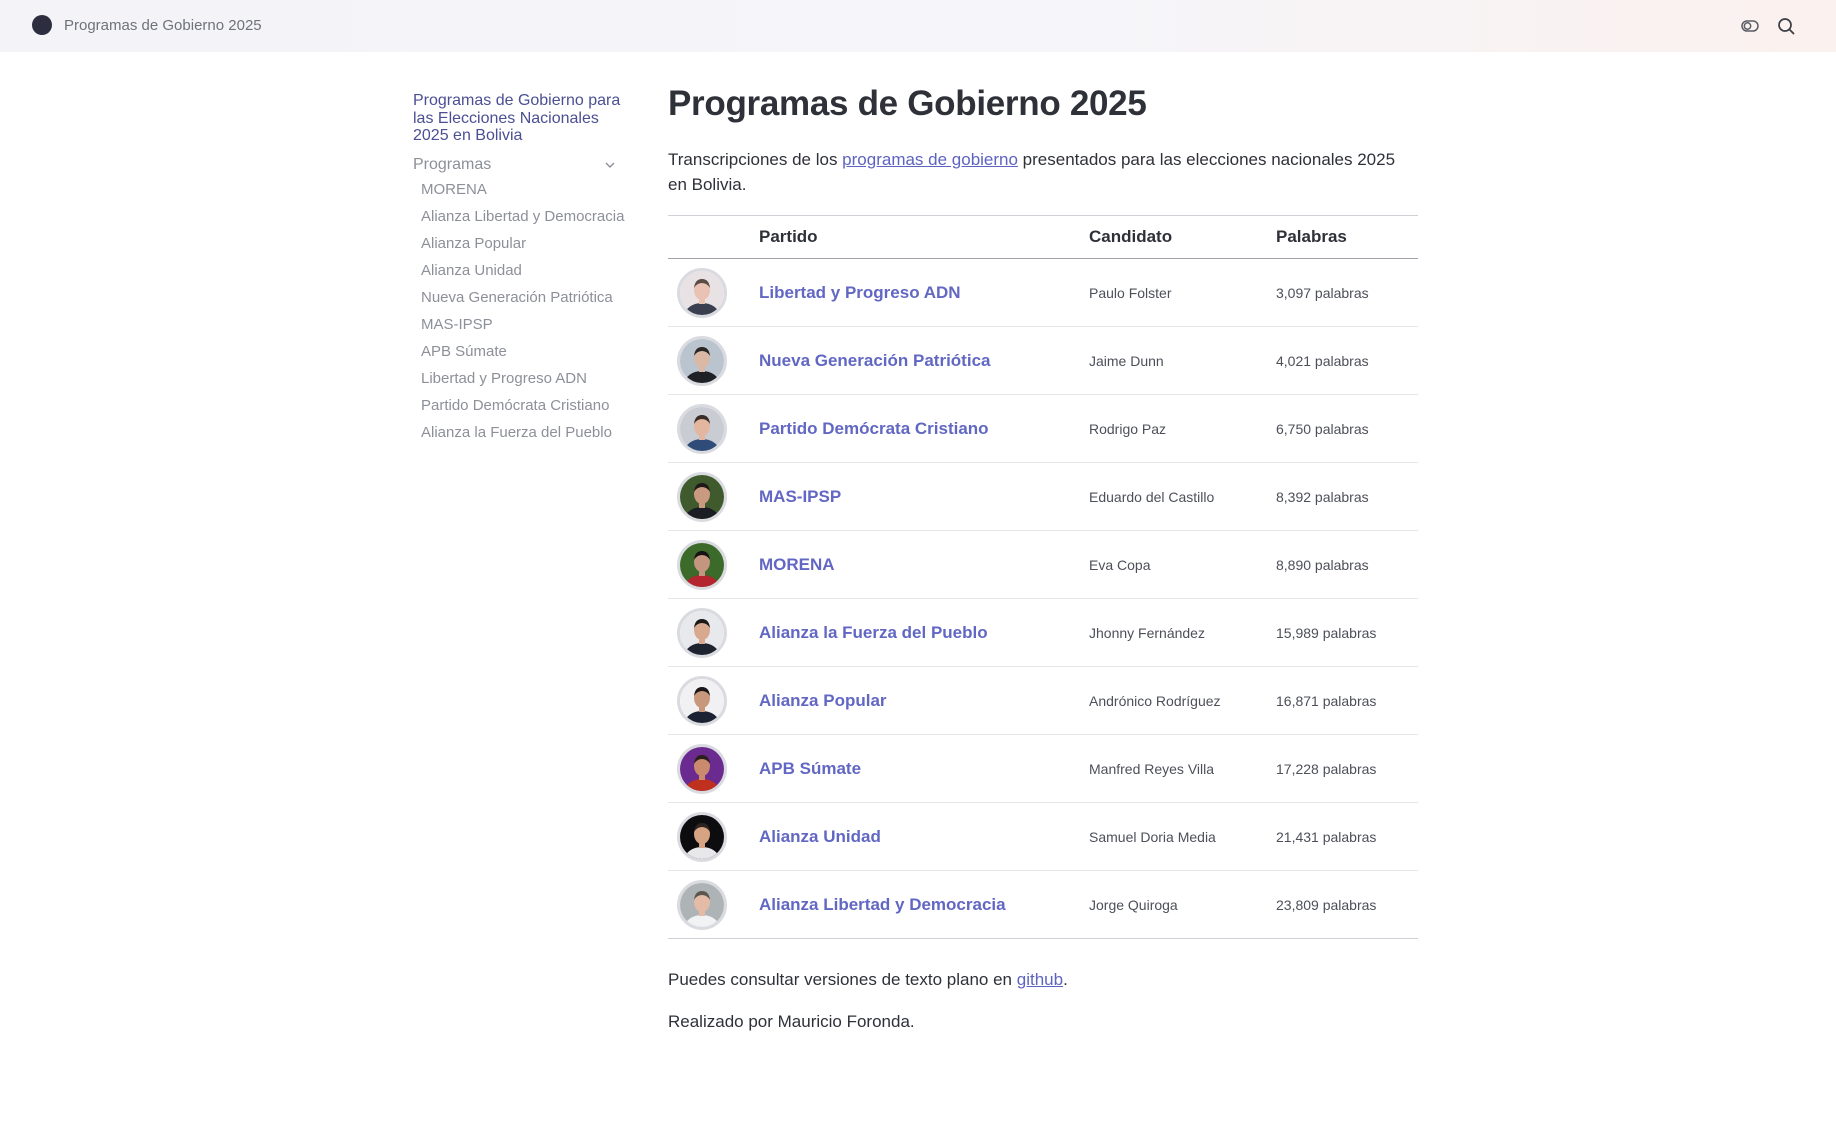 This screenshot has height=1121, width=1836. What do you see at coordinates (797, 564) in the screenshot?
I see `party-link: MORENA` at bounding box center [797, 564].